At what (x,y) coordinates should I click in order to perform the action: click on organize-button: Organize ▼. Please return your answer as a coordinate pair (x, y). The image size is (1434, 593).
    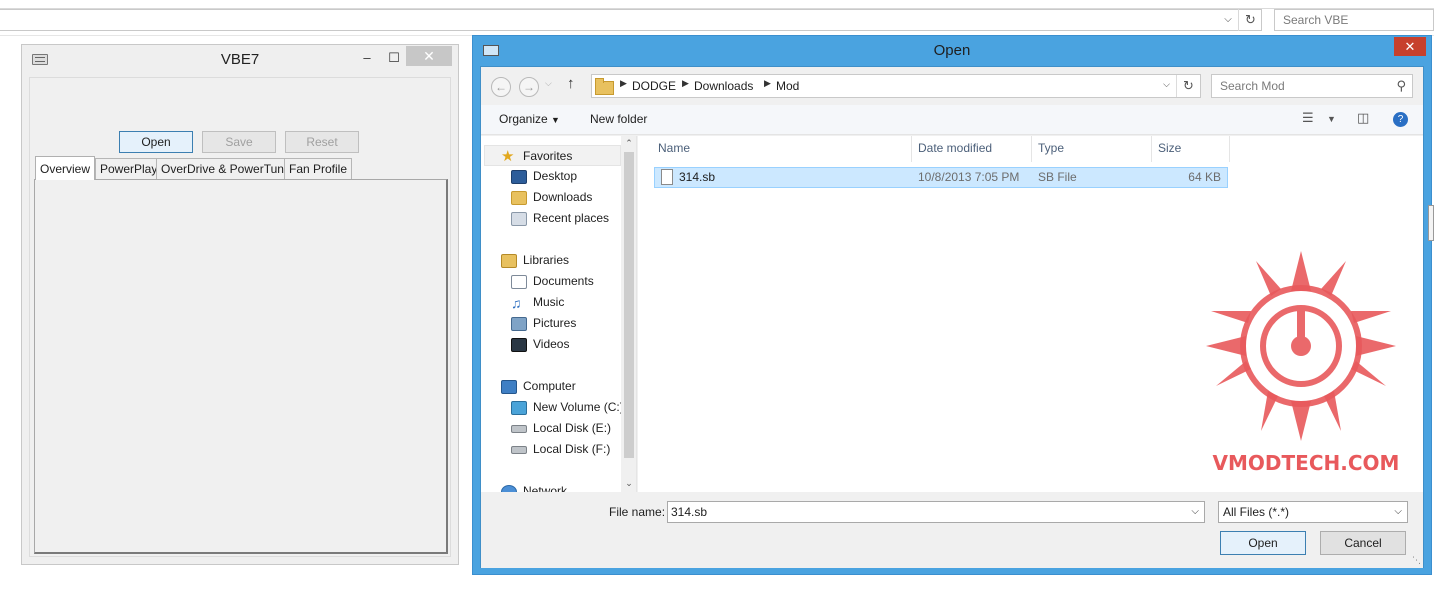
    Looking at the image, I should click on (529, 119).